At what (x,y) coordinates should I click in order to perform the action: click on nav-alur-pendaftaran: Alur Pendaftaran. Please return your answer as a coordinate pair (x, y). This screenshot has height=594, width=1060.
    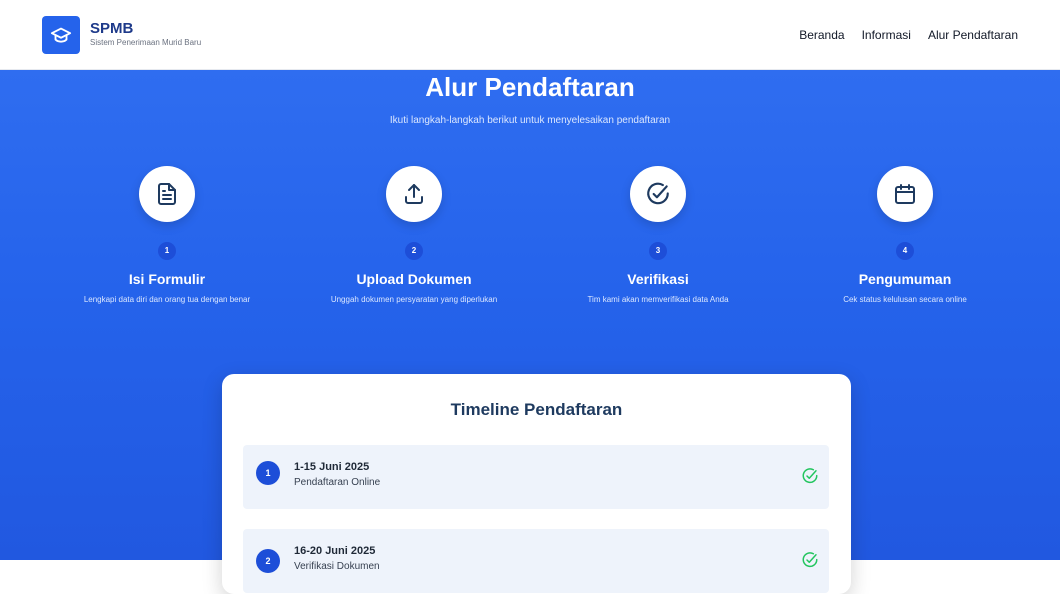
    Looking at the image, I should click on (973, 35).